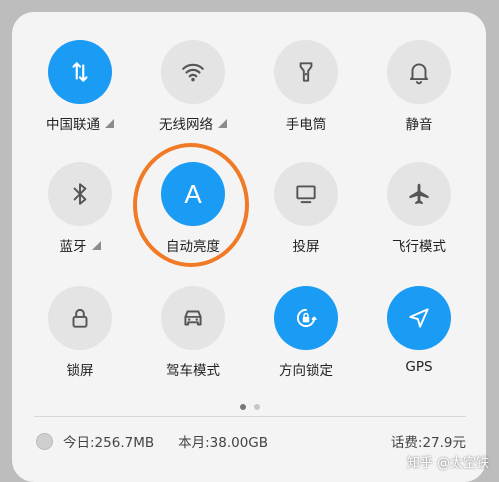 This screenshot has height=482, width=499. Describe the element at coordinates (80, 318) in the screenshot. I see `lock-icon` at that location.